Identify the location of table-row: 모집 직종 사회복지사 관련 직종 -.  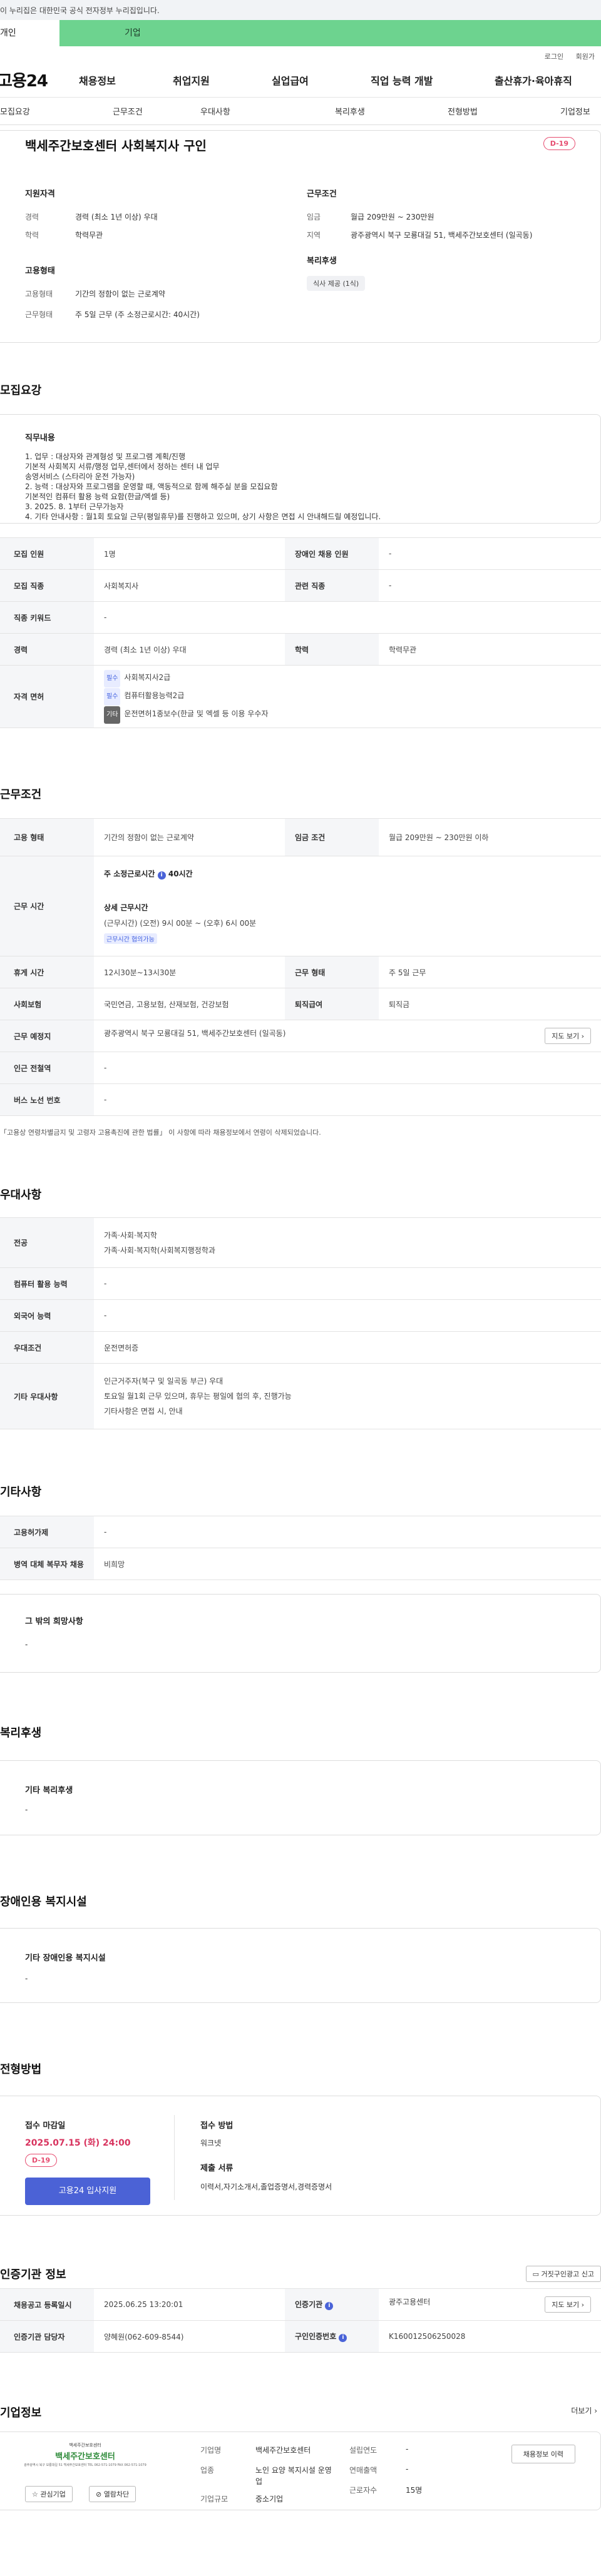
(300, 585).